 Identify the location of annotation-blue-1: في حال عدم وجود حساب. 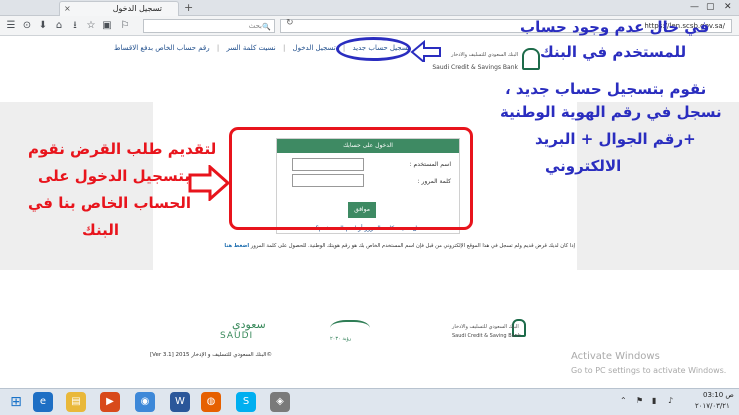
(615, 27).